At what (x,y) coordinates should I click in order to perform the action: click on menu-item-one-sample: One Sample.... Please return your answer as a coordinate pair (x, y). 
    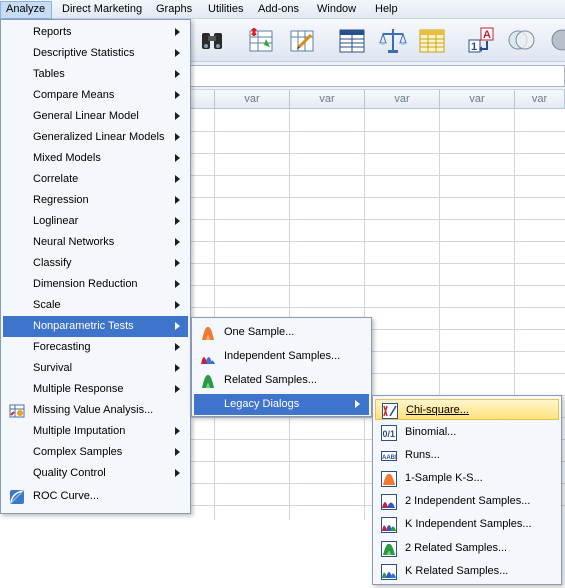
    Looking at the image, I should click on (281, 332).